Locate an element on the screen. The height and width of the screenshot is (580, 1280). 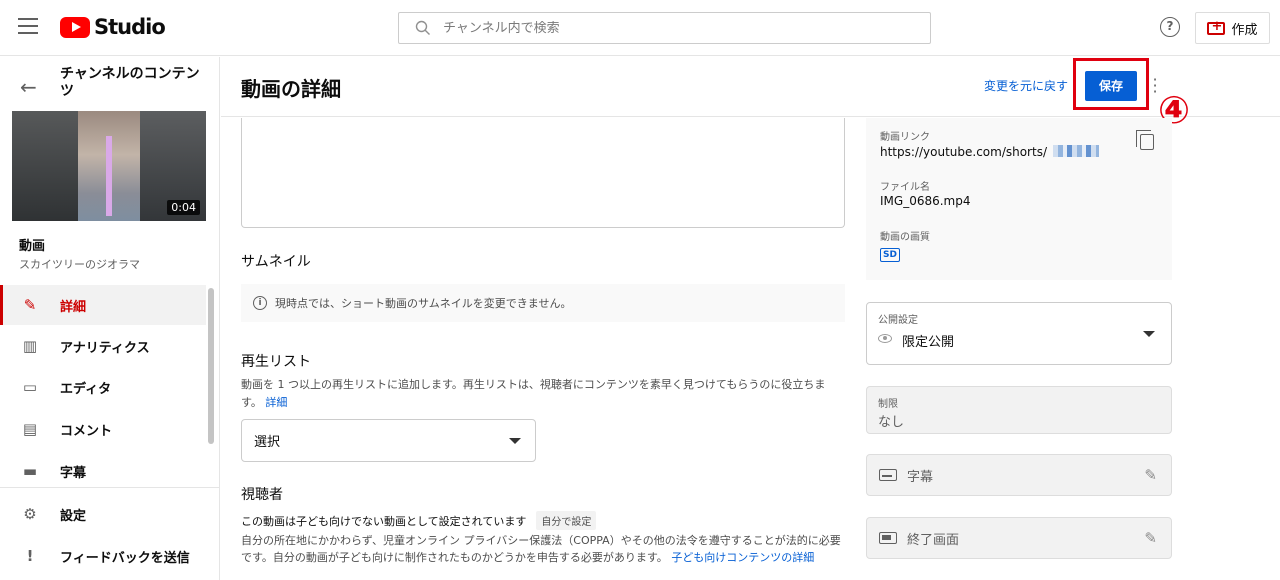
restriction-field: 制限 なし is located at coordinates (1019, 410).